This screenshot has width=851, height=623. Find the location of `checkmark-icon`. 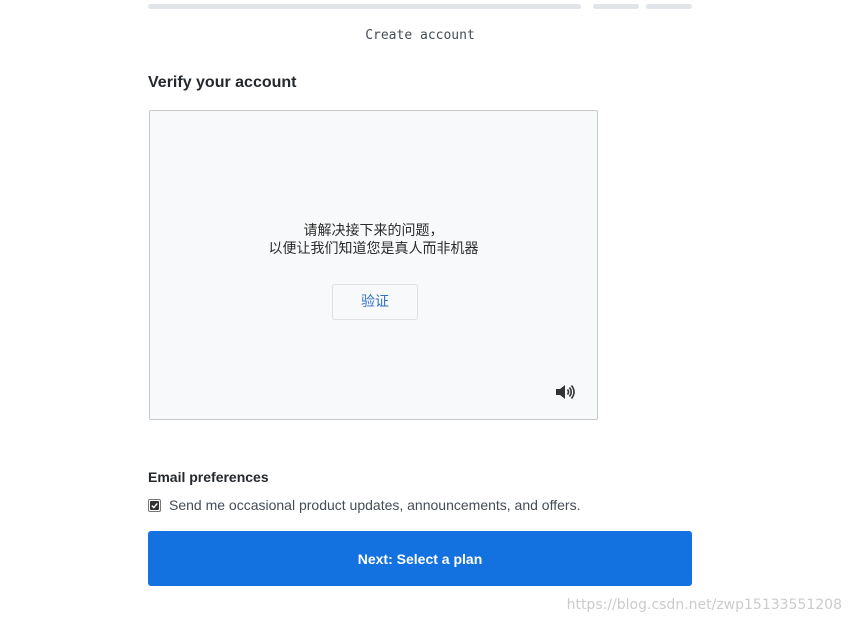

checkmark-icon is located at coordinates (154, 505).